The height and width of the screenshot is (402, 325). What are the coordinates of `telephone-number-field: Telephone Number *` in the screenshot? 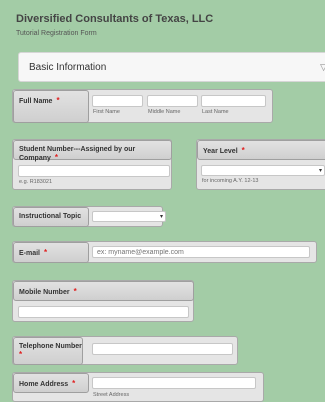 It's located at (125, 350).